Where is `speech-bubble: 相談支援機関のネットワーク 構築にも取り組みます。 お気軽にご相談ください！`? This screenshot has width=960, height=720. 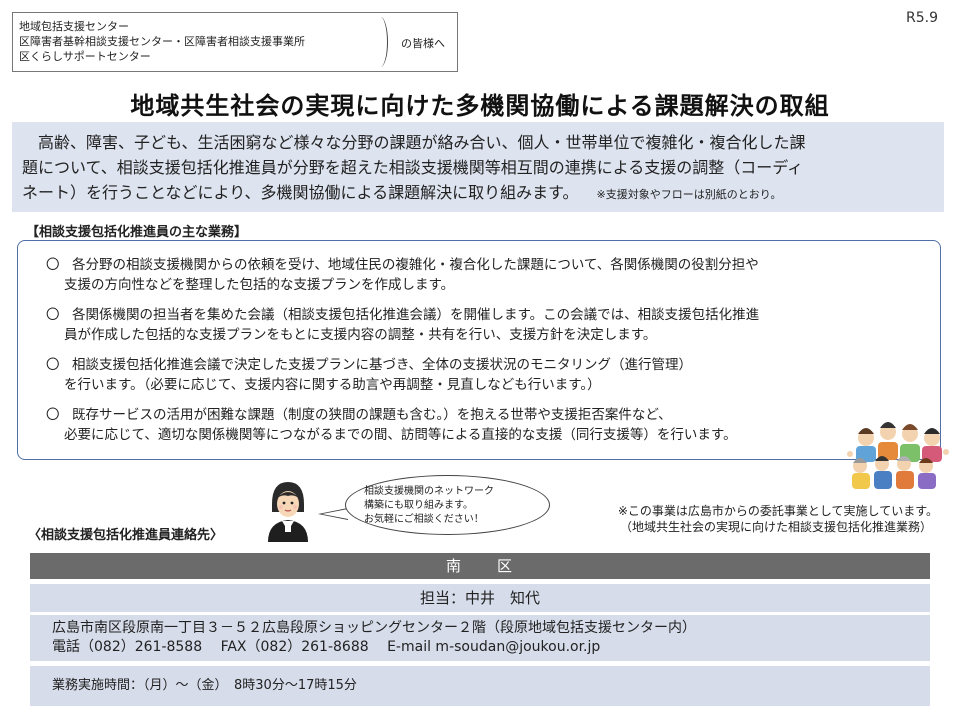 speech-bubble: 相談支援機関のネットワーク 構築にも取り組みます。 お気軽にご相談ください！ is located at coordinates (447, 505).